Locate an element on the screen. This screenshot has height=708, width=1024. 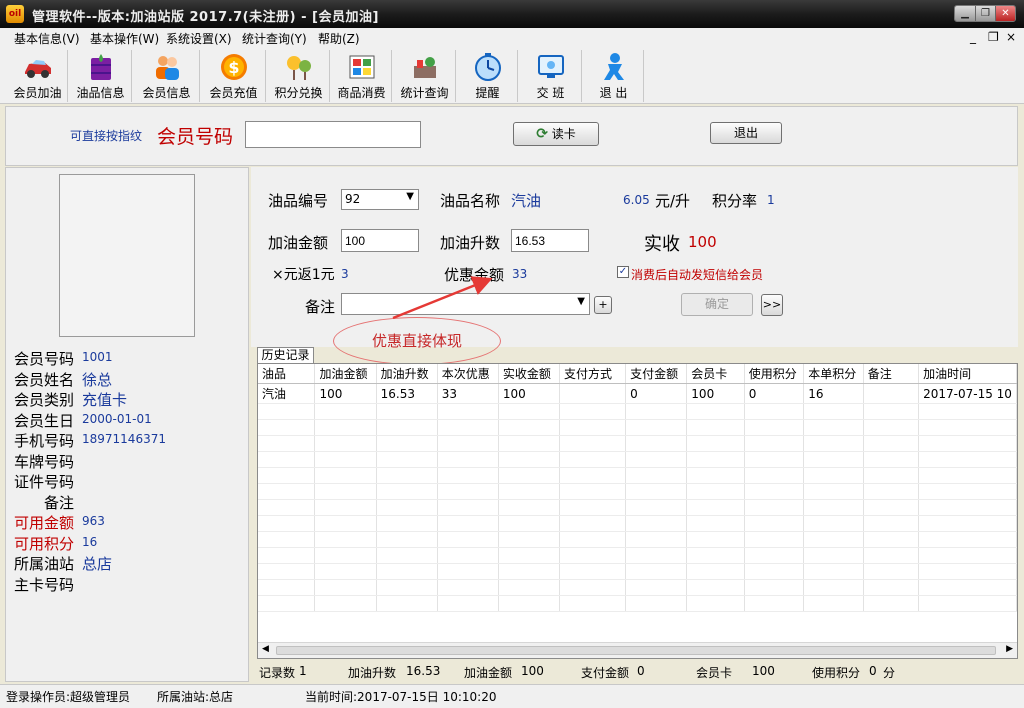
actual-label: 实收 is located at coordinates (662, 244).